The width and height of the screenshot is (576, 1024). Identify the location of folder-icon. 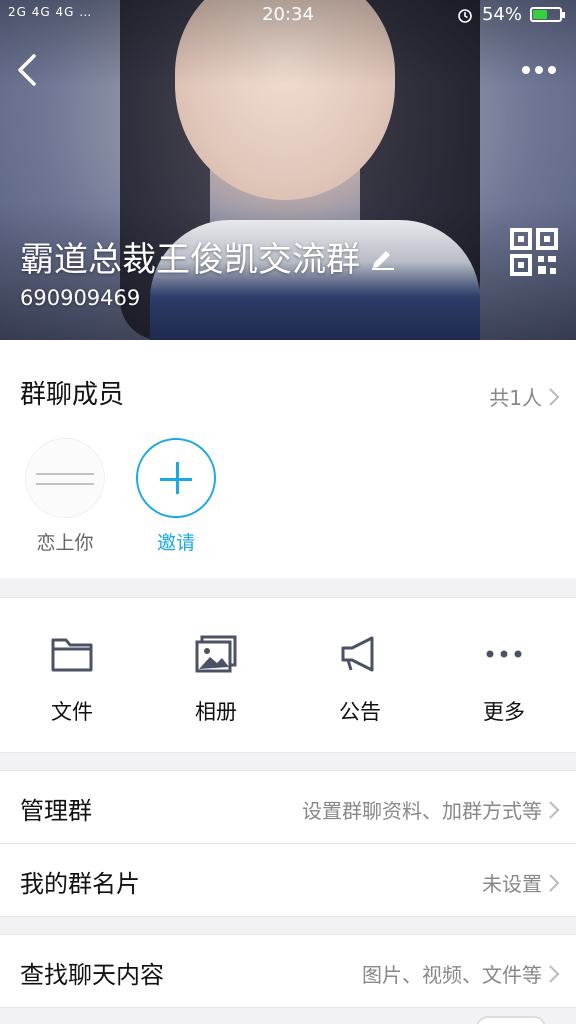
(72, 655).